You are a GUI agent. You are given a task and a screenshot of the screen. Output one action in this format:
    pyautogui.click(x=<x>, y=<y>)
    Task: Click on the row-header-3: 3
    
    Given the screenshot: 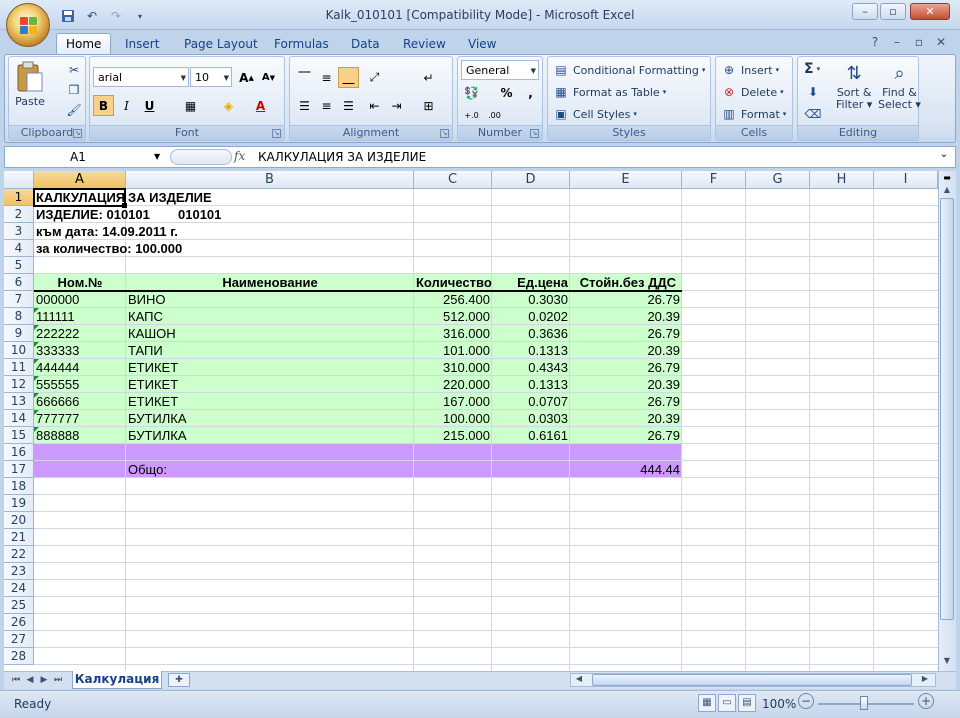 What is the action you would take?
    pyautogui.click(x=19, y=231)
    